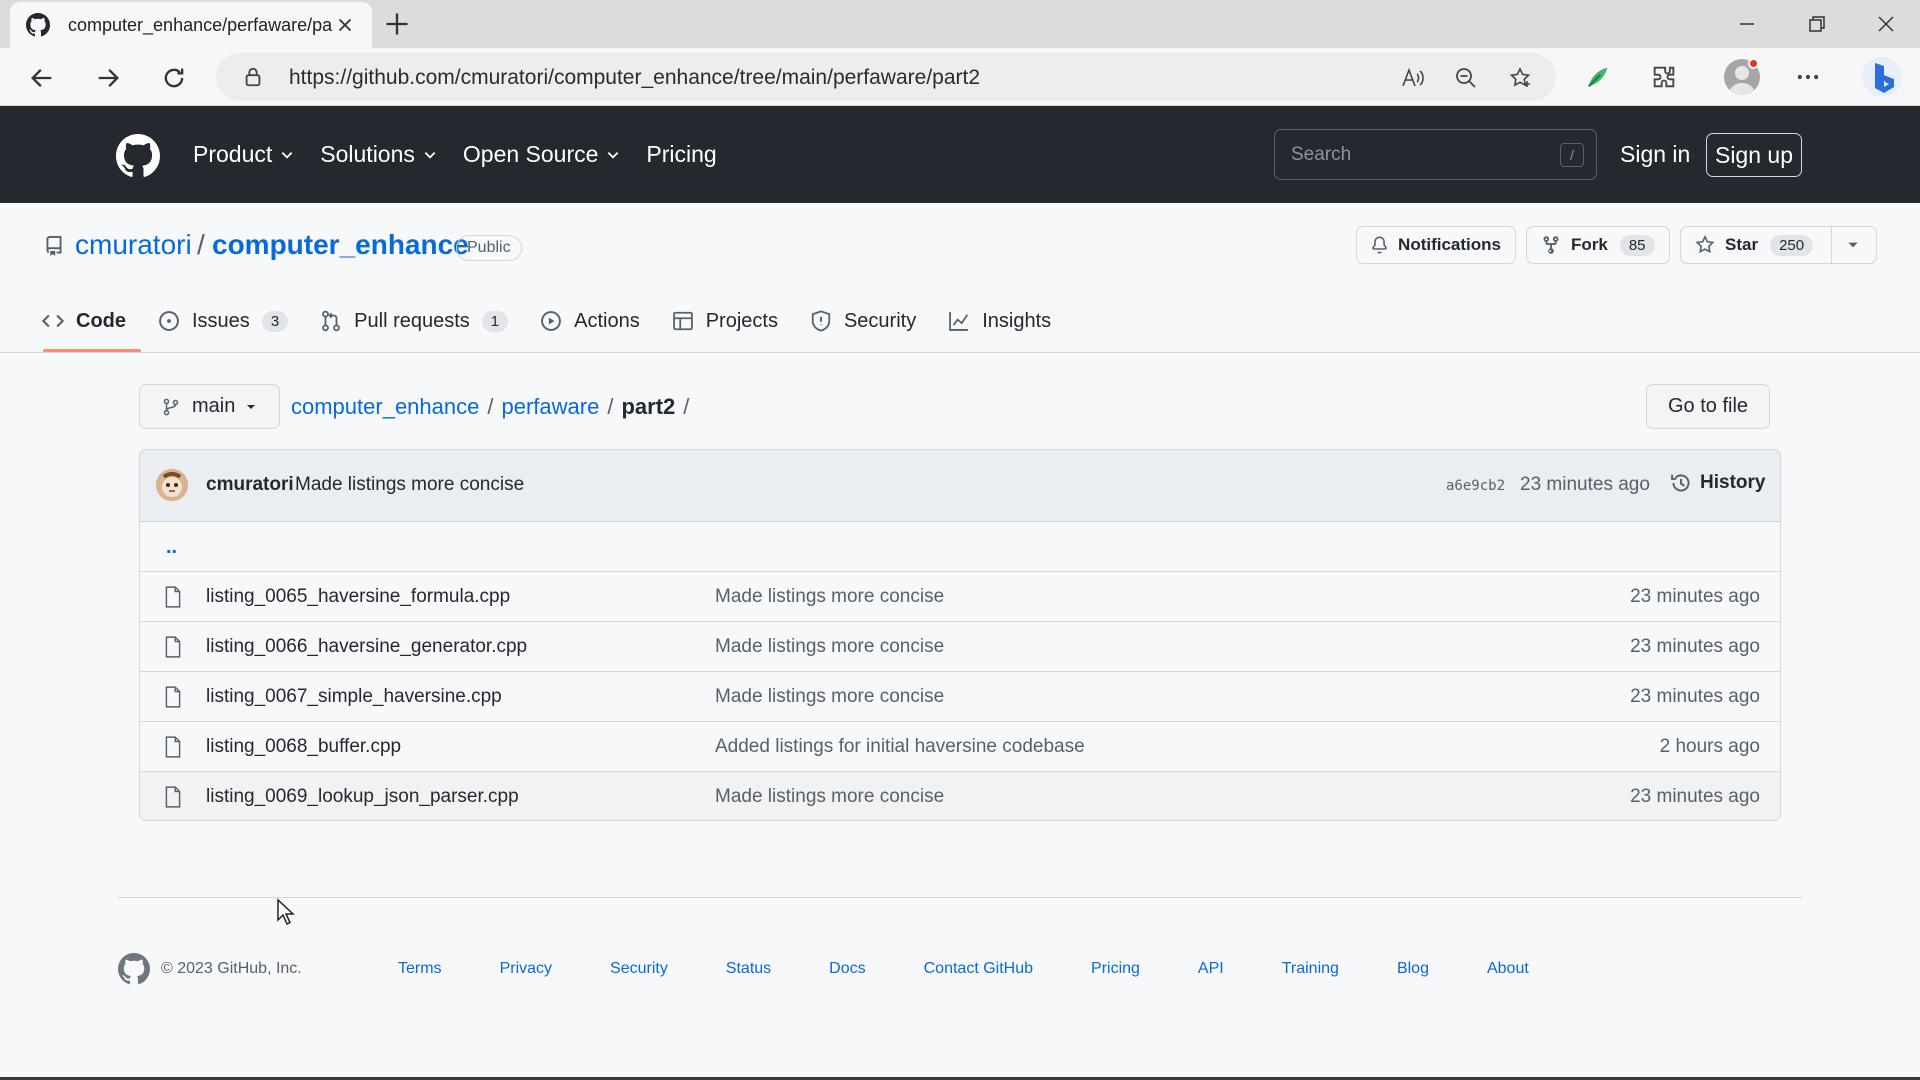 The image size is (1920, 1080). Describe the element at coordinates (1449, 244) in the screenshot. I see `notifications-label: Notifications` at that location.